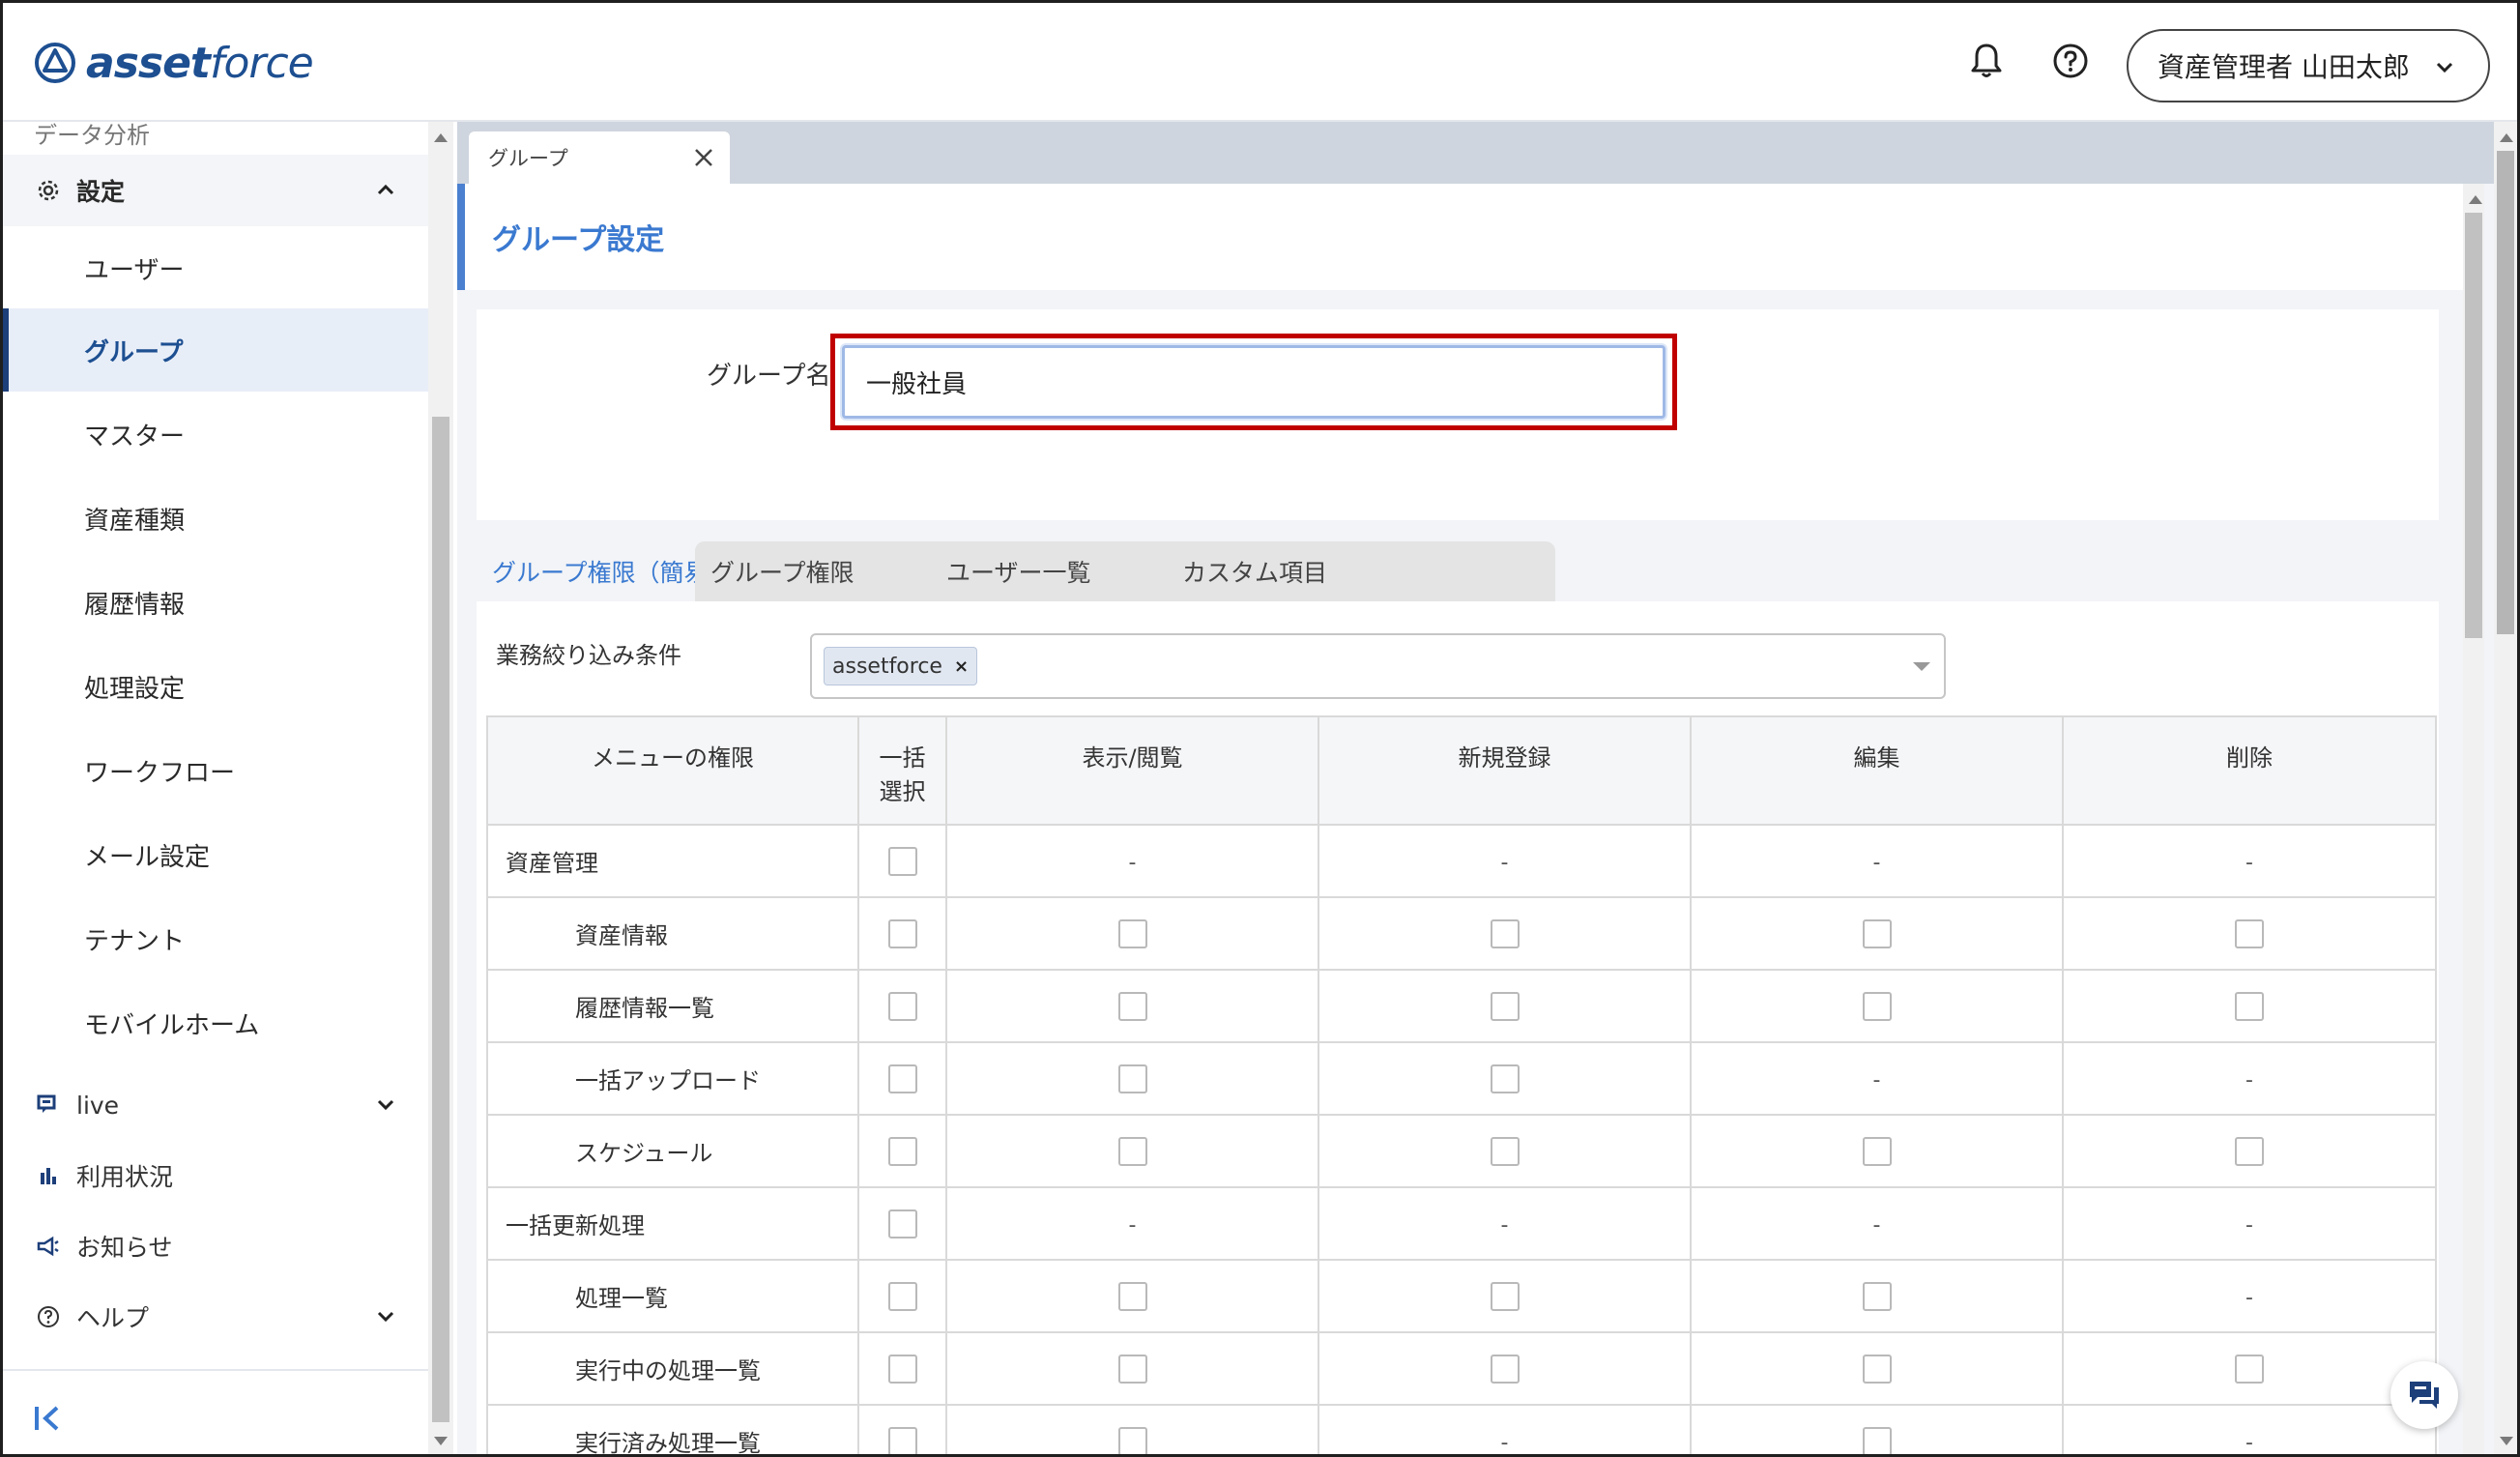  What do you see at coordinates (216, 1022) in the screenshot?
I see `sidebar-item-mobile-home: モバイルホーム` at bounding box center [216, 1022].